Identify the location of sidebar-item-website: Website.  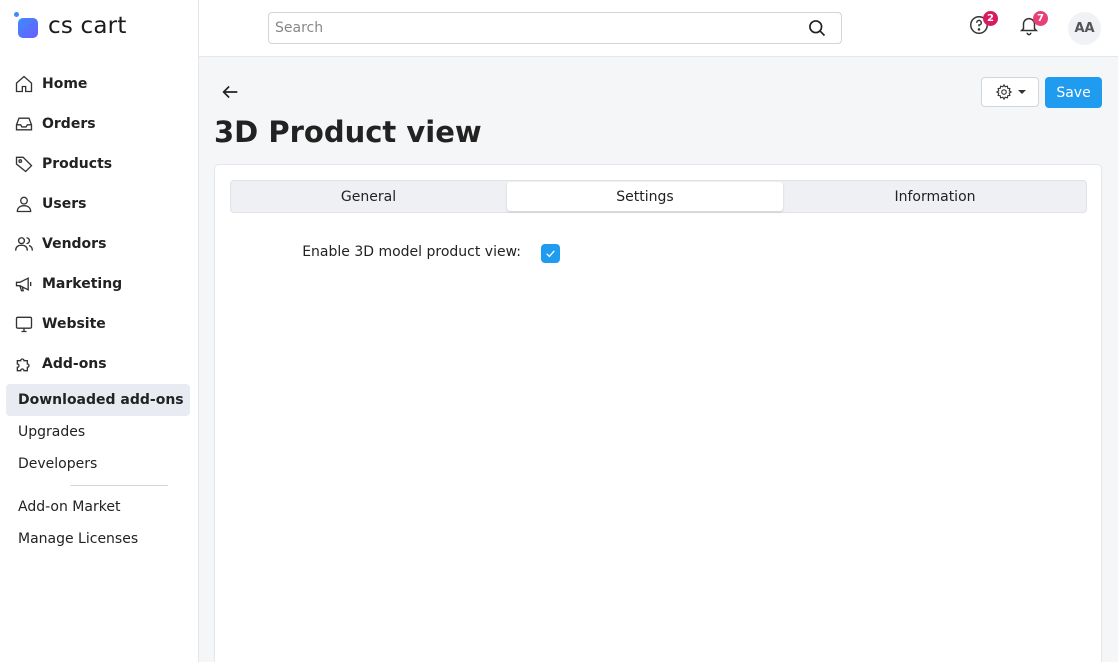
(99, 324).